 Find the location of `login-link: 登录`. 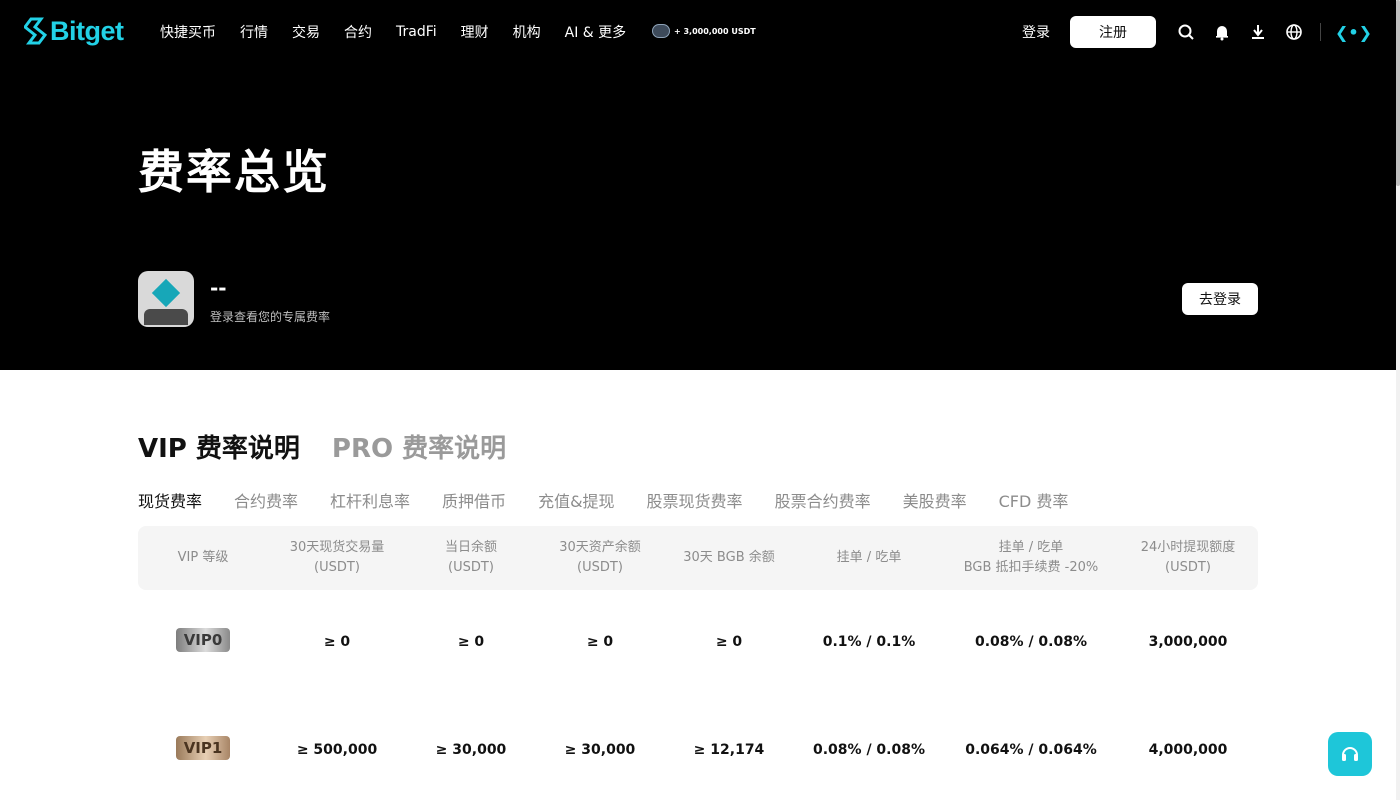

login-link: 登录 is located at coordinates (1036, 32).